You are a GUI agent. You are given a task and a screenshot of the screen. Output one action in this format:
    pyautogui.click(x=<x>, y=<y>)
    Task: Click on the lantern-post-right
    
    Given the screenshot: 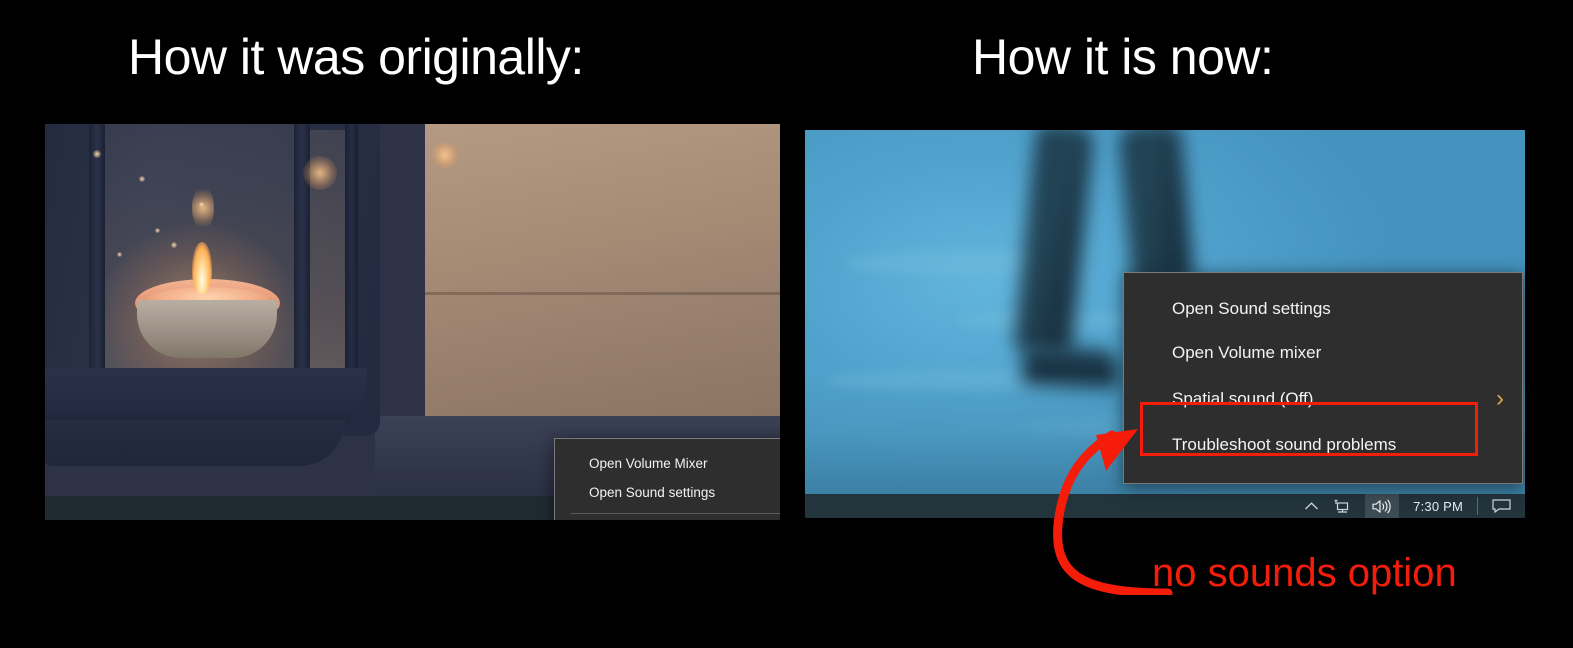 What is the action you would take?
    pyautogui.click(x=351, y=248)
    